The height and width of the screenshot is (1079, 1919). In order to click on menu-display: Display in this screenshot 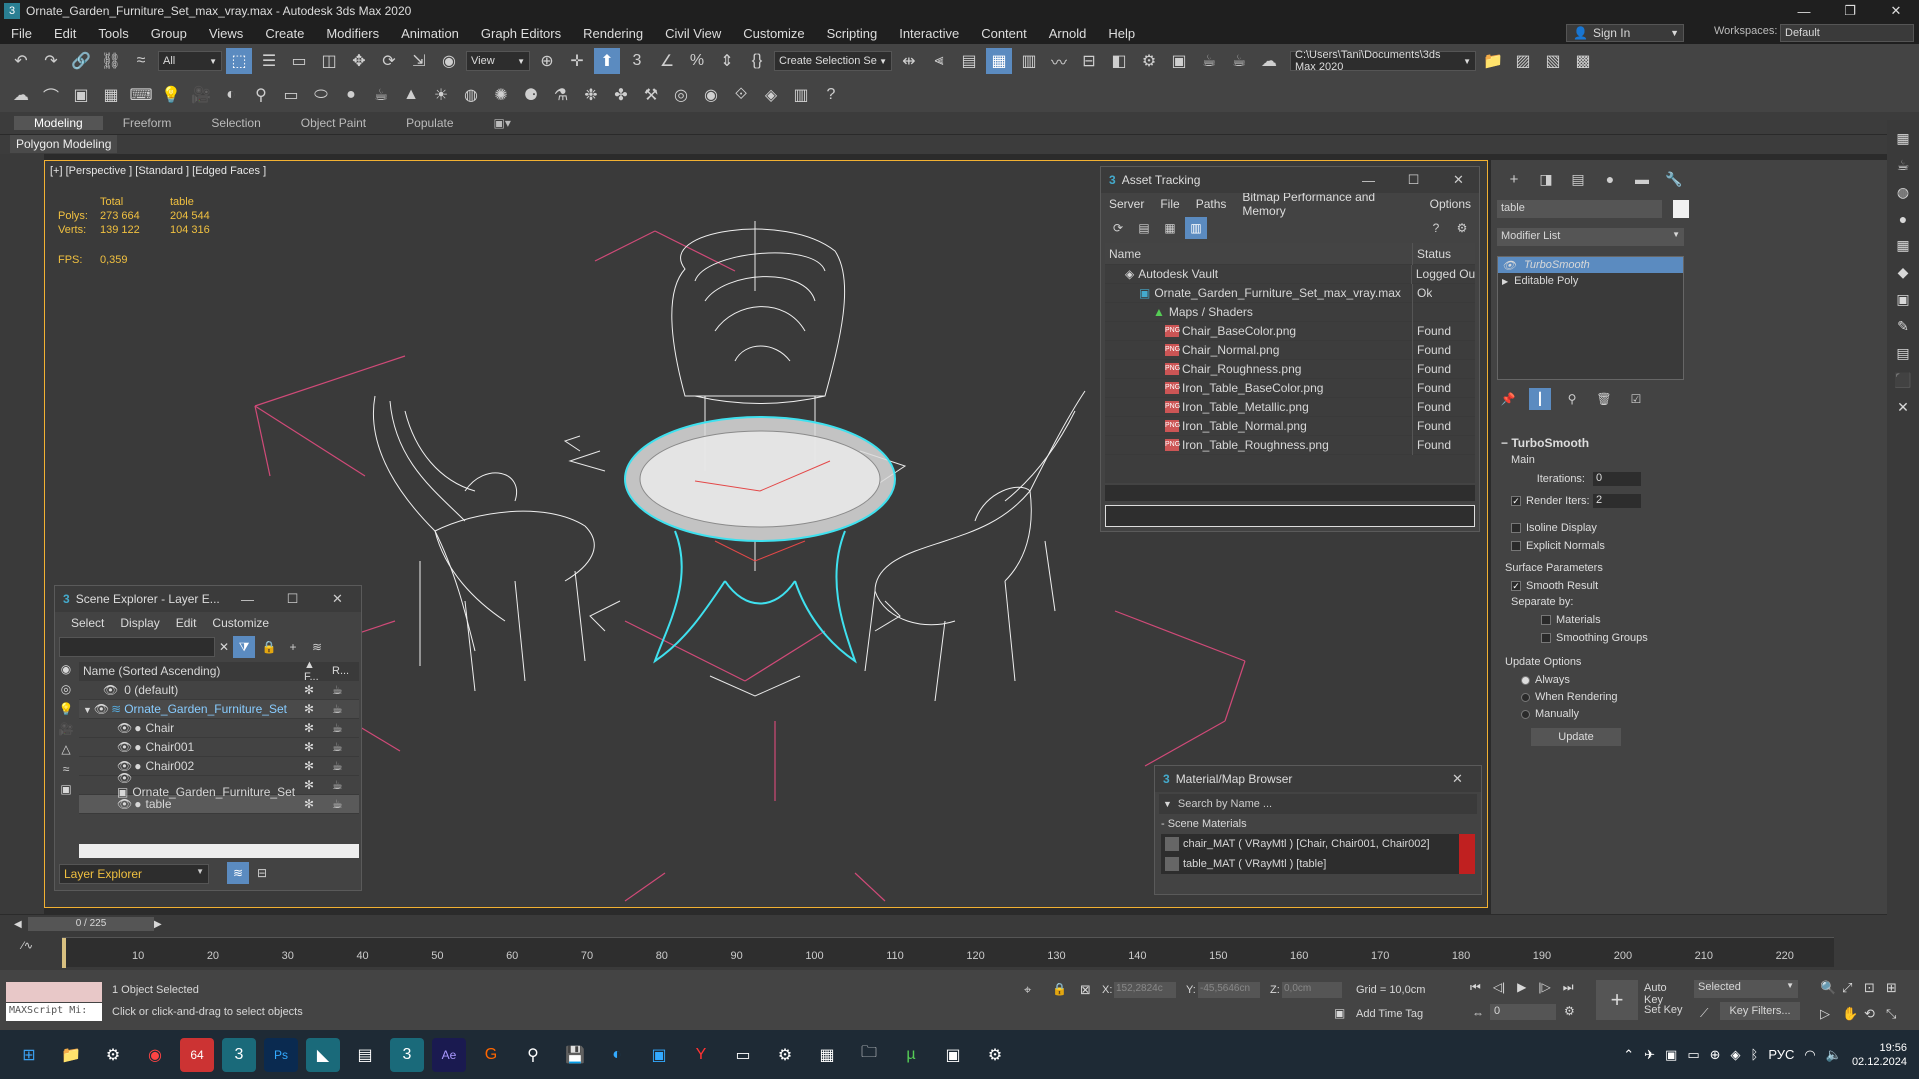, I will do `click(139, 623)`.